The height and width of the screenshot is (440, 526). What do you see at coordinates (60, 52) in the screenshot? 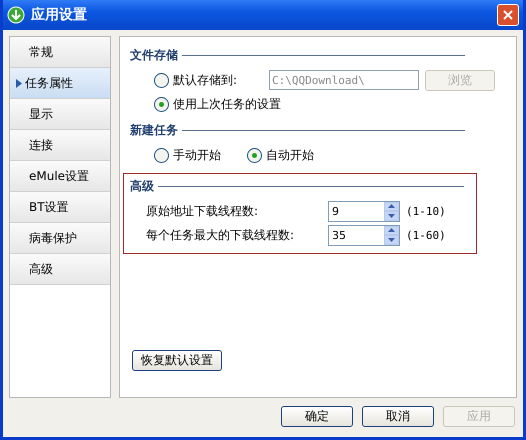
I see `sidebar-item: 常规` at bounding box center [60, 52].